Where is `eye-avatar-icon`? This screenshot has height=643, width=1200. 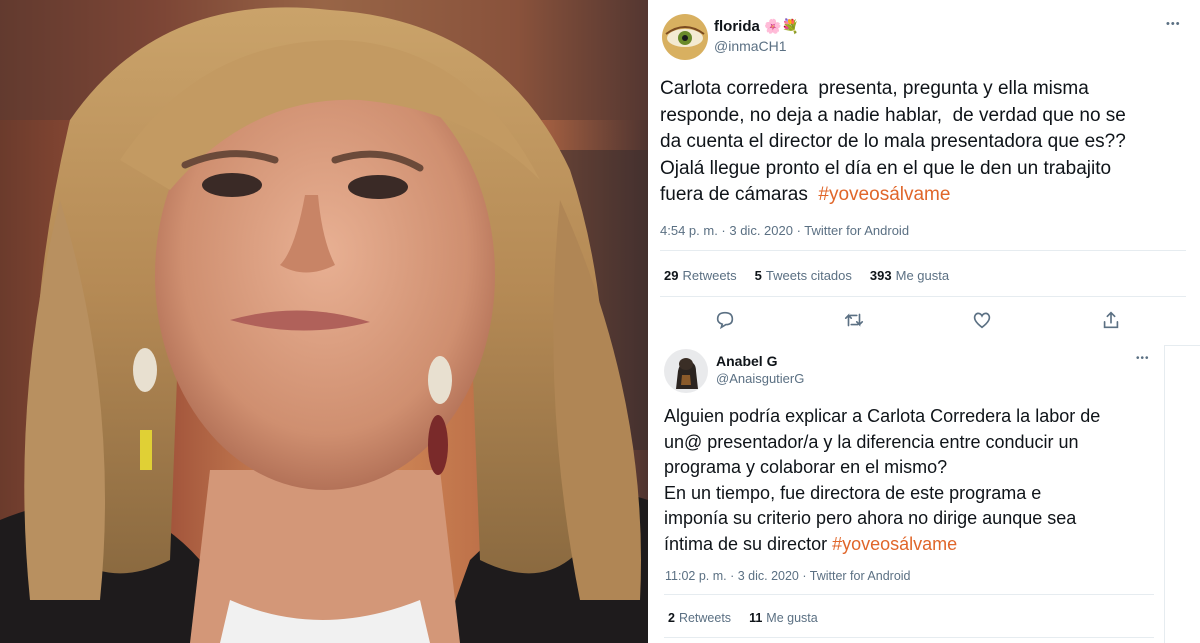
eye-avatar-icon is located at coordinates (685, 37).